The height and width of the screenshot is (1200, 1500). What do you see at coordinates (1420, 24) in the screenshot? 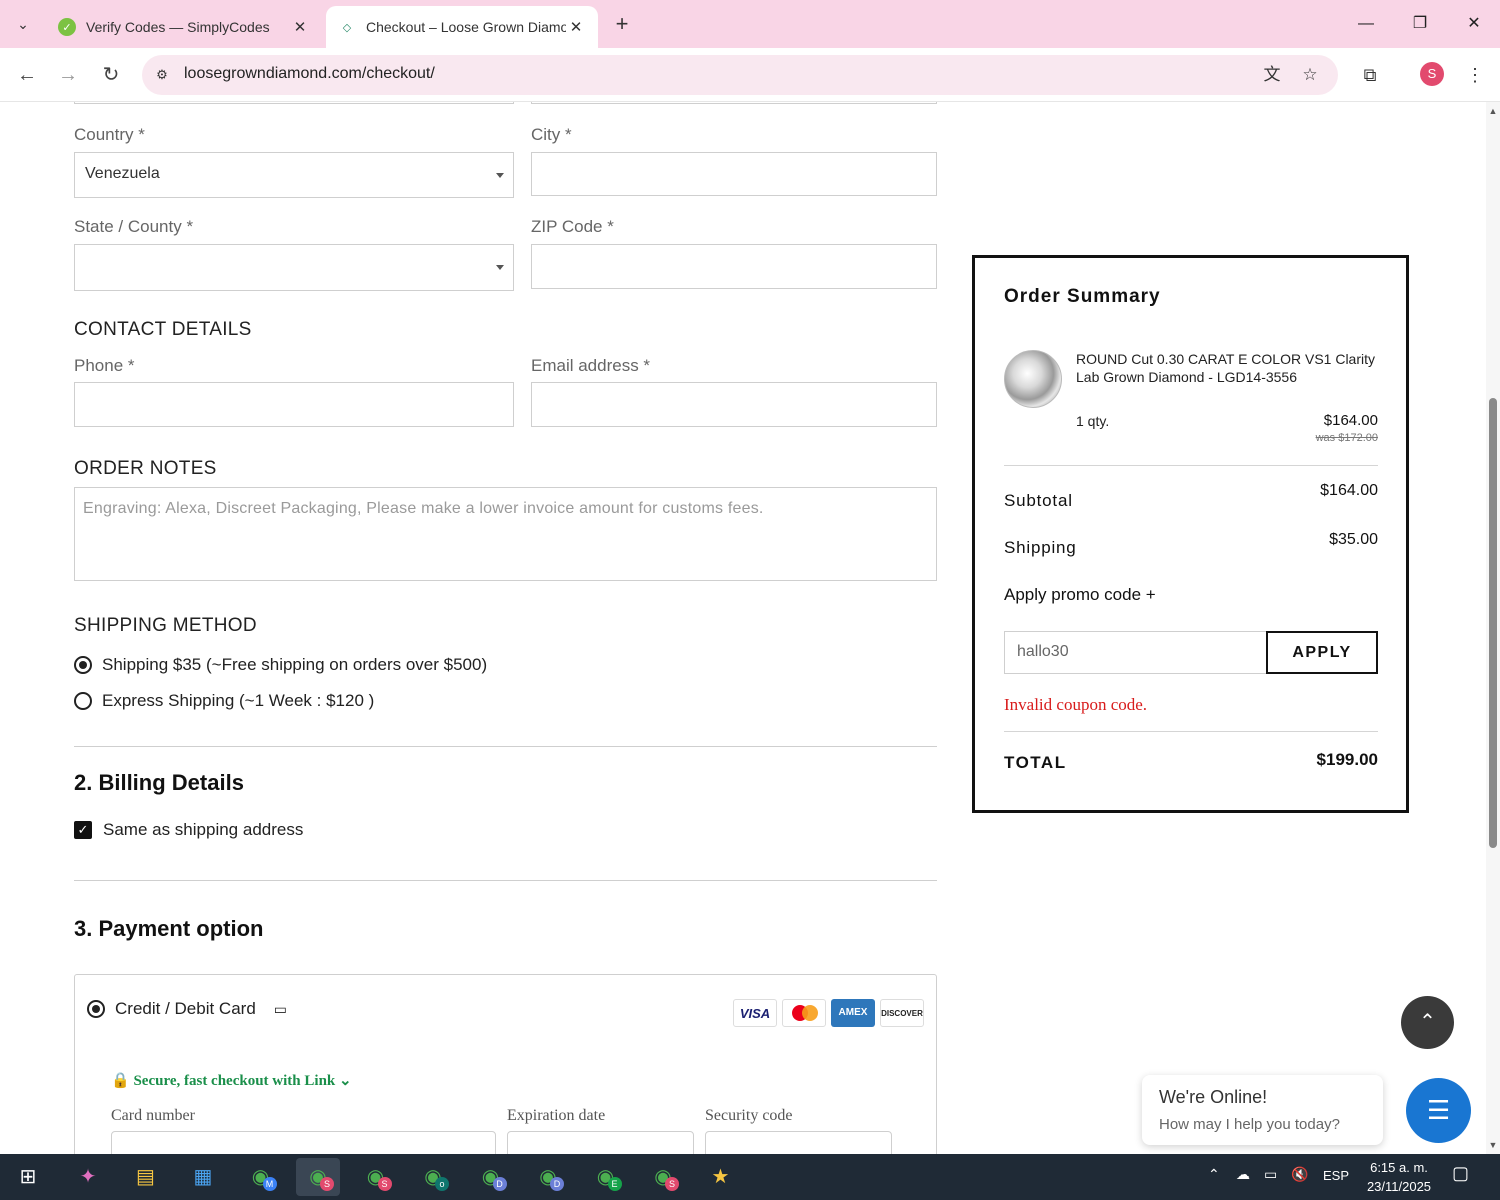
I see `restore-button: ❐` at bounding box center [1420, 24].